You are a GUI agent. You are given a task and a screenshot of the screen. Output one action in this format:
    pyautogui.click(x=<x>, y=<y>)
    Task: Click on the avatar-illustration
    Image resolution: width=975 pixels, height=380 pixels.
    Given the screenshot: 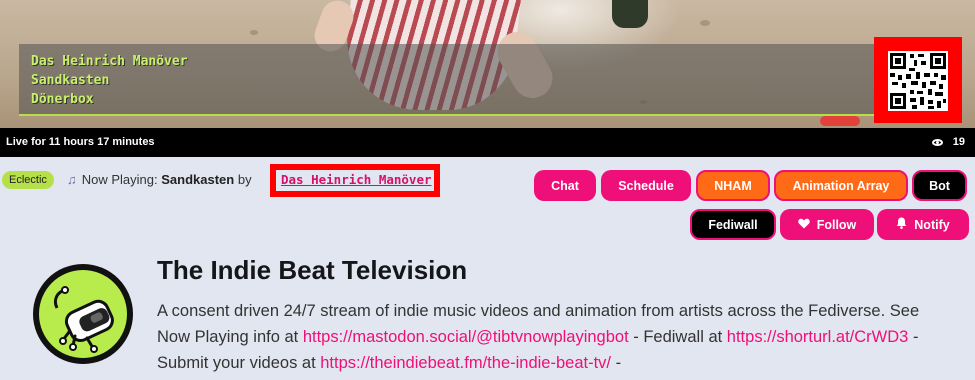 What is the action you would take?
    pyautogui.click(x=83, y=314)
    